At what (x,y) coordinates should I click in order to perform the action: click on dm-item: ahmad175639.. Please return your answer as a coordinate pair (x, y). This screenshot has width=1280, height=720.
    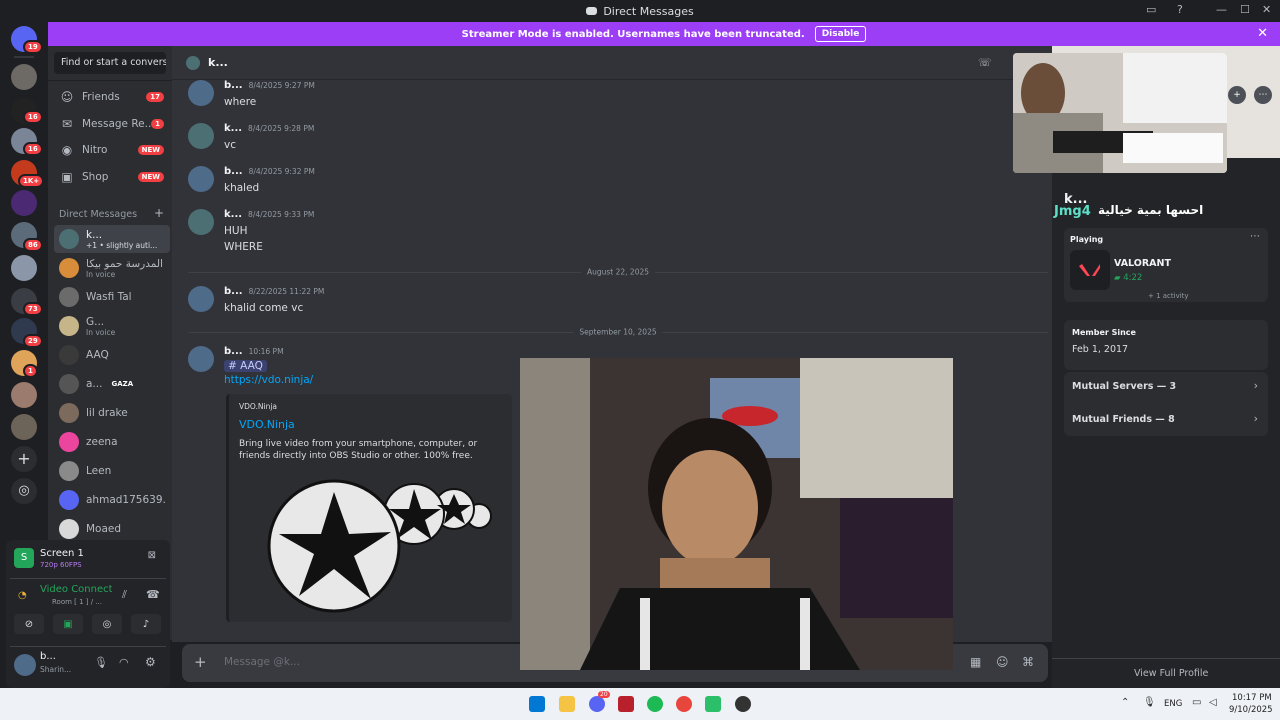
    Looking at the image, I should click on (112, 500).